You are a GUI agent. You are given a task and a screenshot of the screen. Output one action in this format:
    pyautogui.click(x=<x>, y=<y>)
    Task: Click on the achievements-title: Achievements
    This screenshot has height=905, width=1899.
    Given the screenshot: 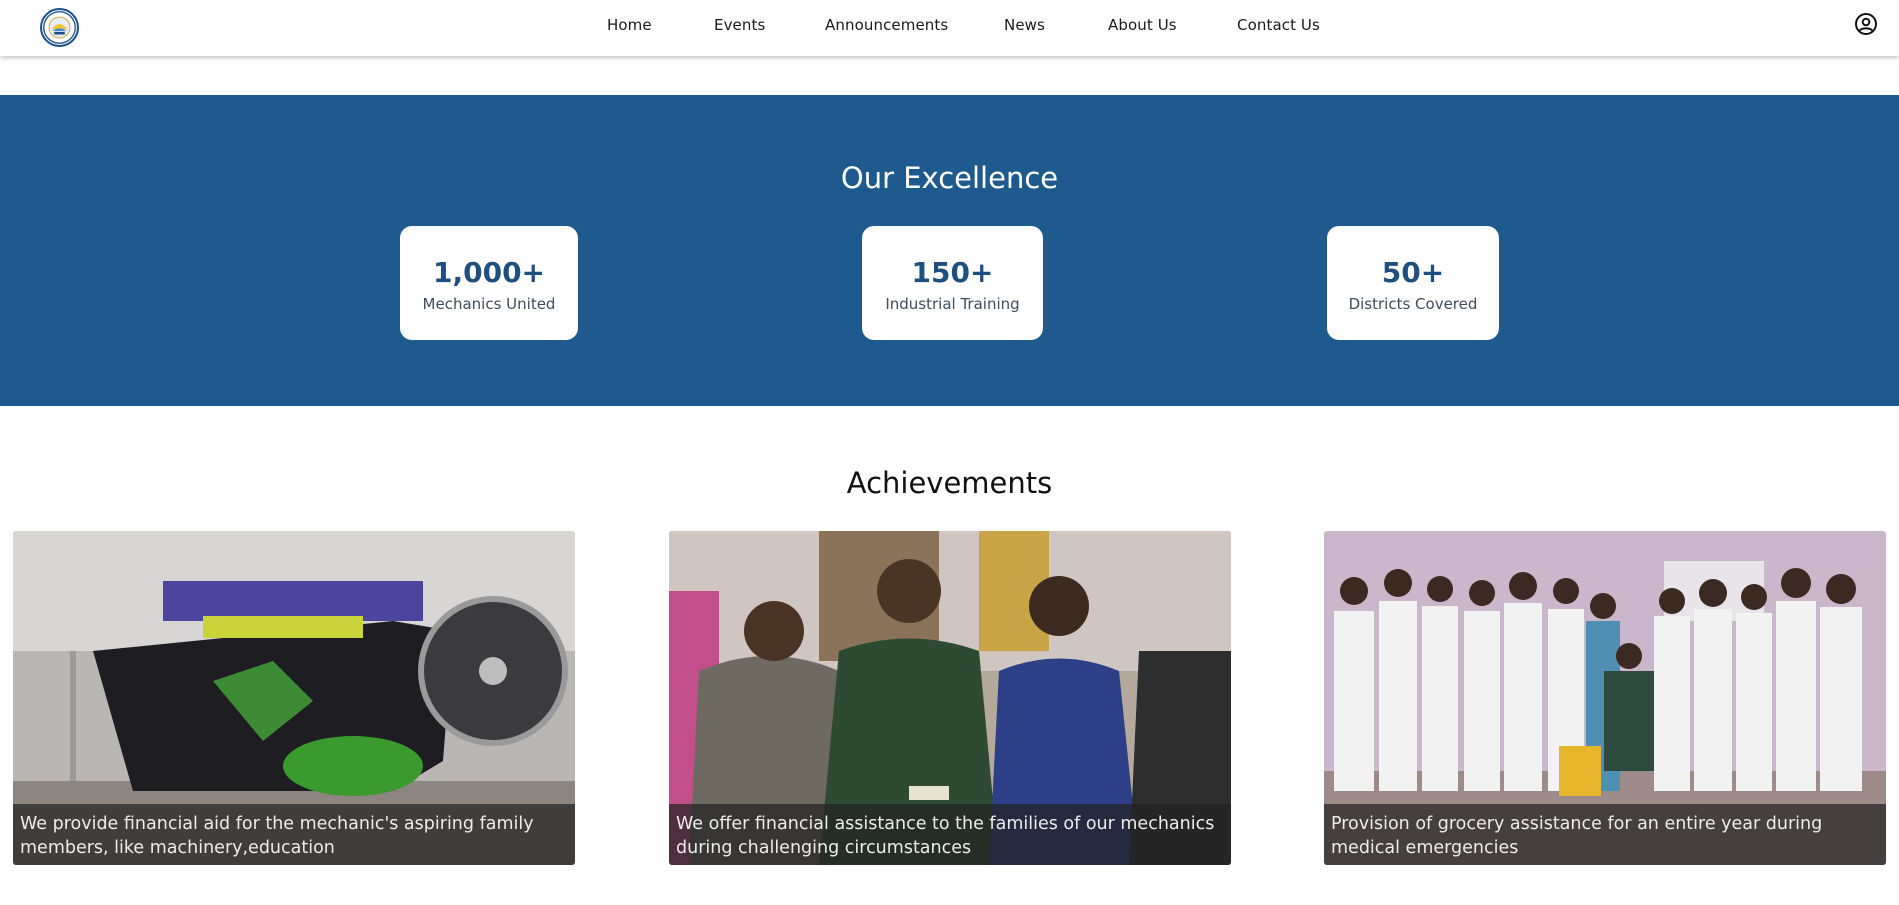 What is the action you would take?
    pyautogui.click(x=949, y=483)
    